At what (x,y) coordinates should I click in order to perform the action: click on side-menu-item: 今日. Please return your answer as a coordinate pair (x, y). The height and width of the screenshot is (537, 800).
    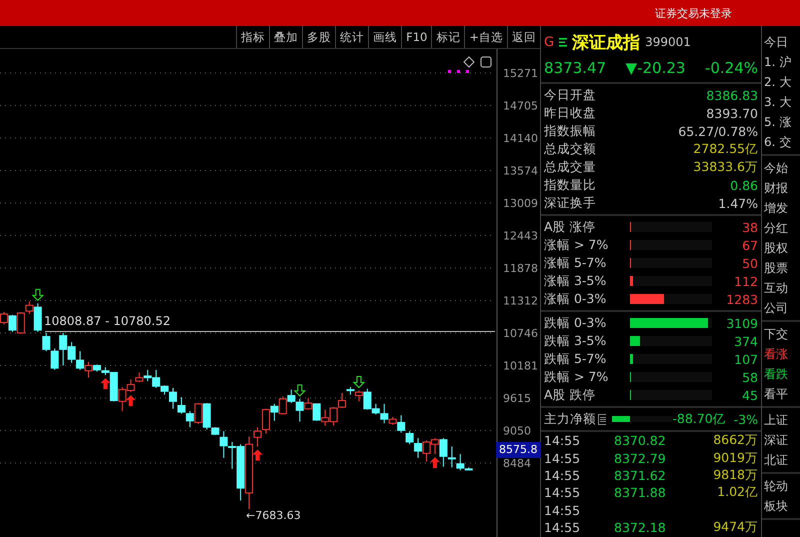
    Looking at the image, I should click on (781, 42).